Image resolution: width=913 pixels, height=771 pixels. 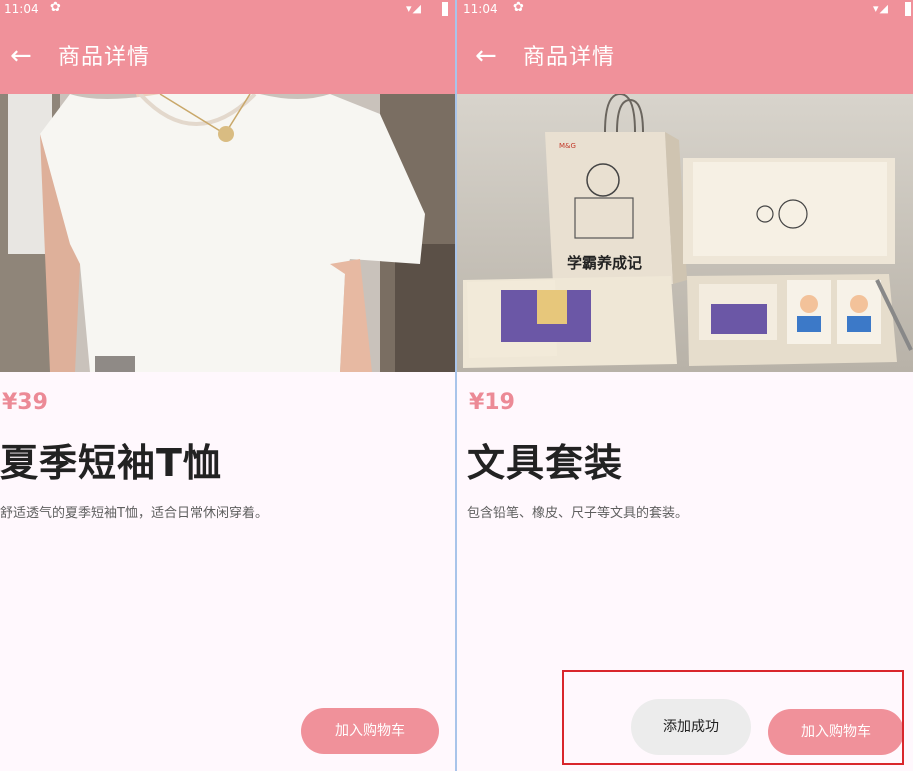 I want to click on product-description: 包含铅笔、橡皮、尺子等文具的套装。, so click(x=578, y=513).